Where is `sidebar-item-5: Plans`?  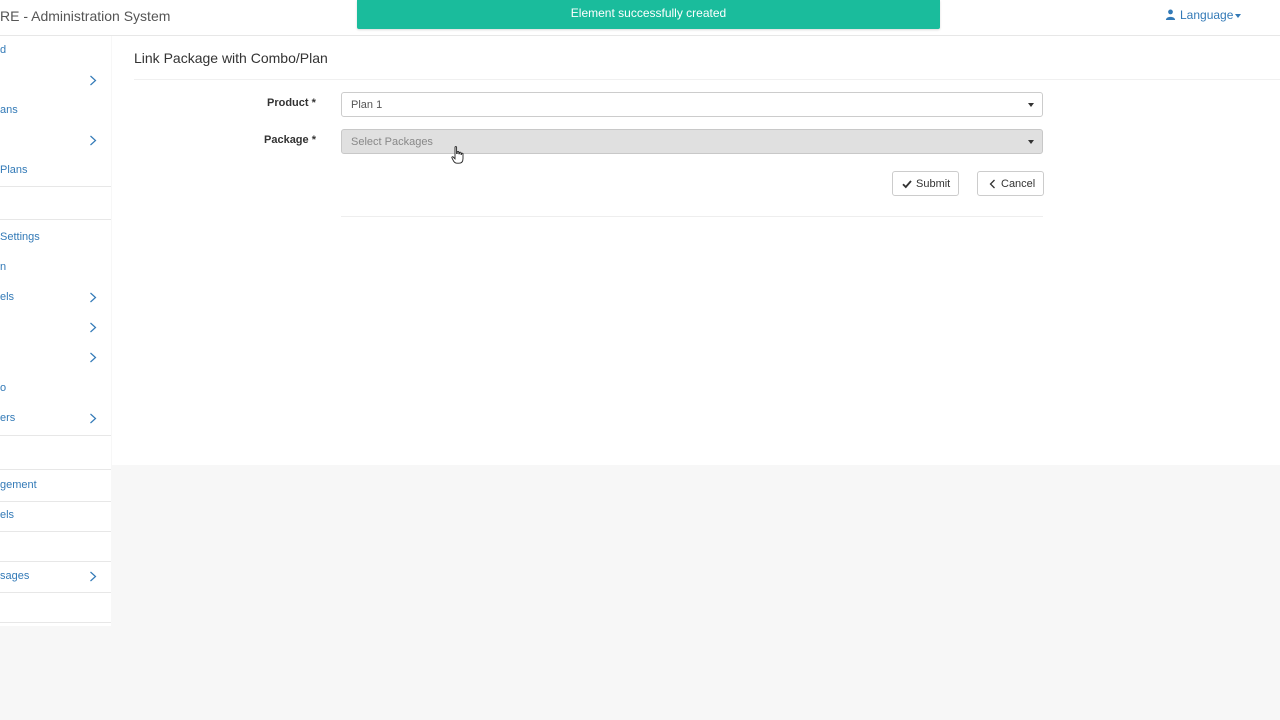 sidebar-item-5: Plans is located at coordinates (55, 171).